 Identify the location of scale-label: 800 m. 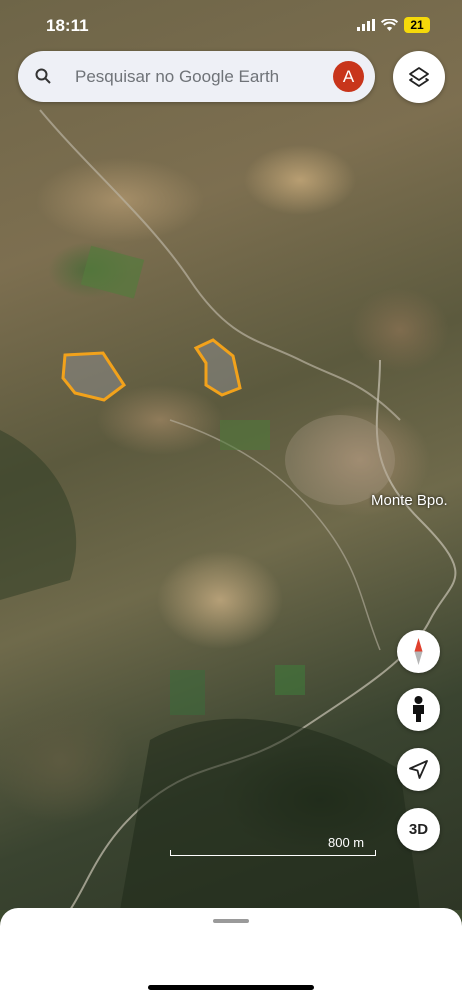
(346, 842).